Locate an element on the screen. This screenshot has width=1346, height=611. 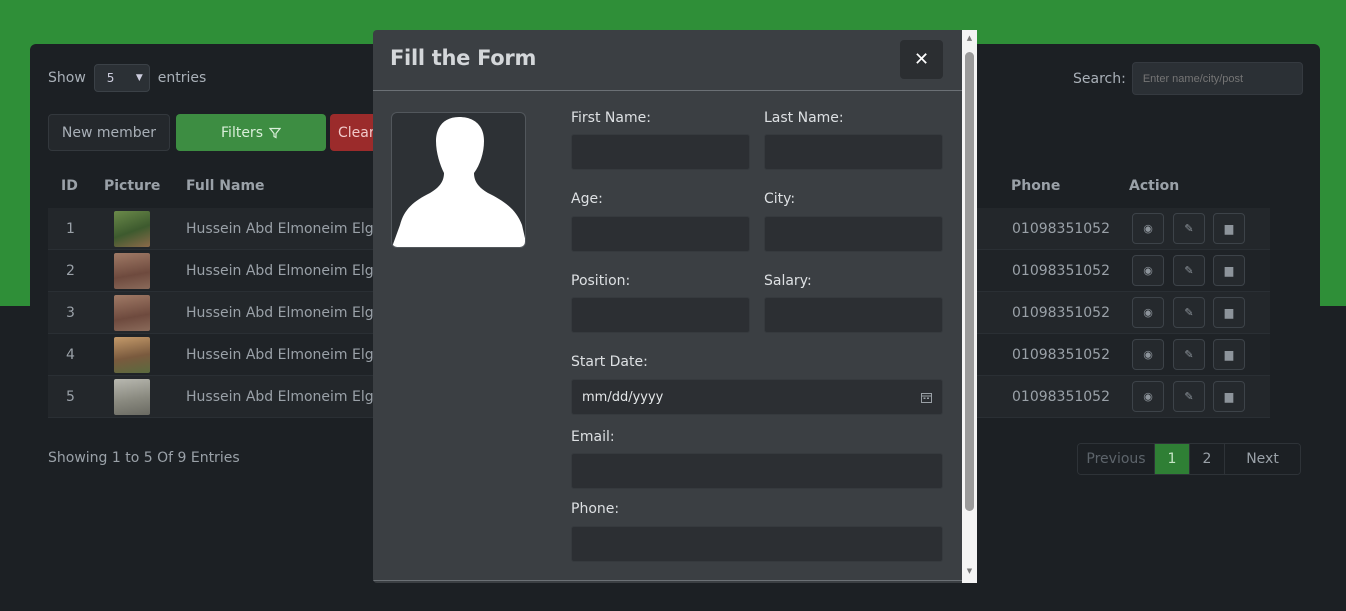
first-name-label: First Name: is located at coordinates (611, 118).